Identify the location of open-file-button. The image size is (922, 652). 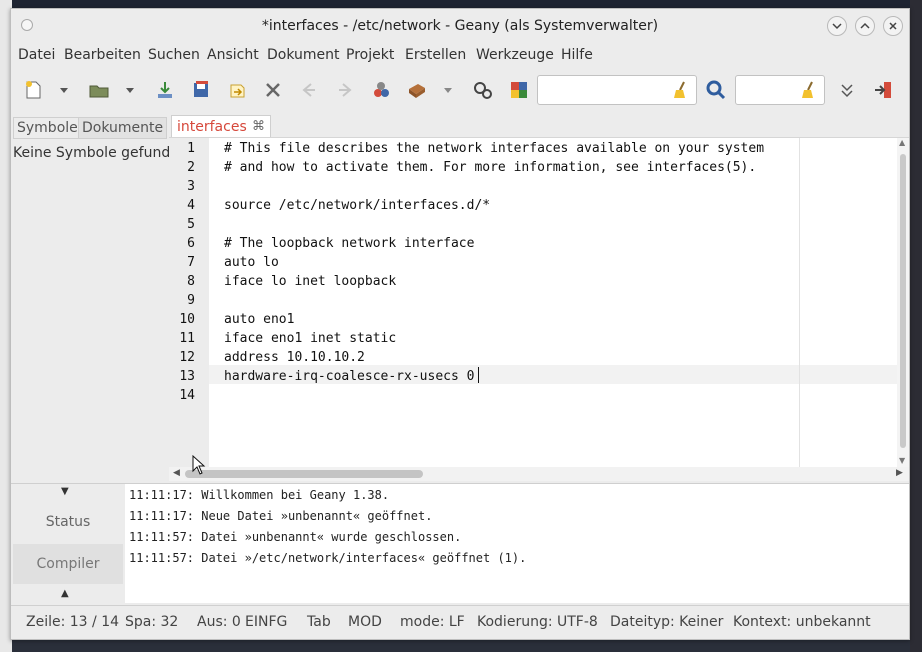
(99, 90).